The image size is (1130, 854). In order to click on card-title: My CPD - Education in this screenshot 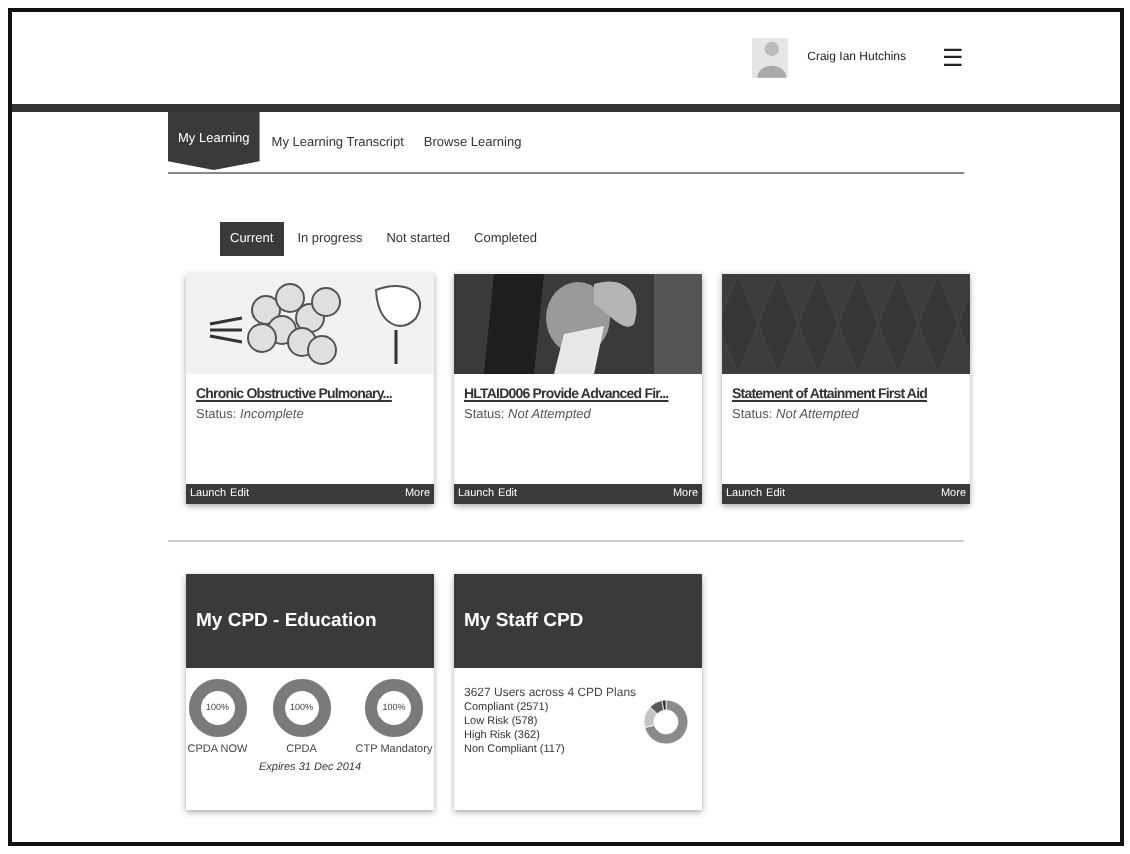, I will do `click(310, 621)`.